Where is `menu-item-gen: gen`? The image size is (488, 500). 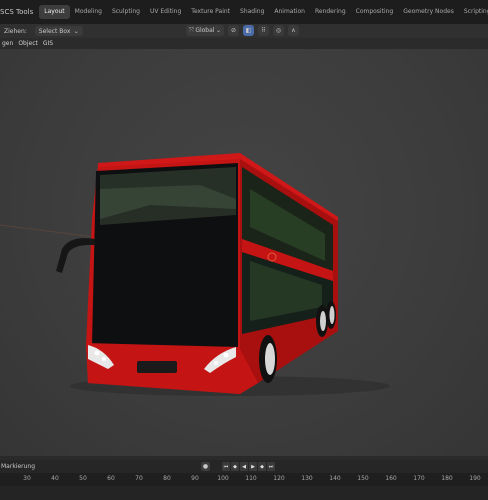
menu-item-gen: gen is located at coordinates (8, 43).